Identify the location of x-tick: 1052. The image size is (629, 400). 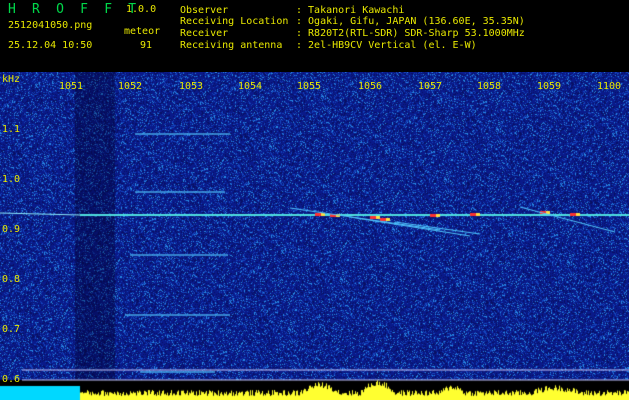
(130, 86).